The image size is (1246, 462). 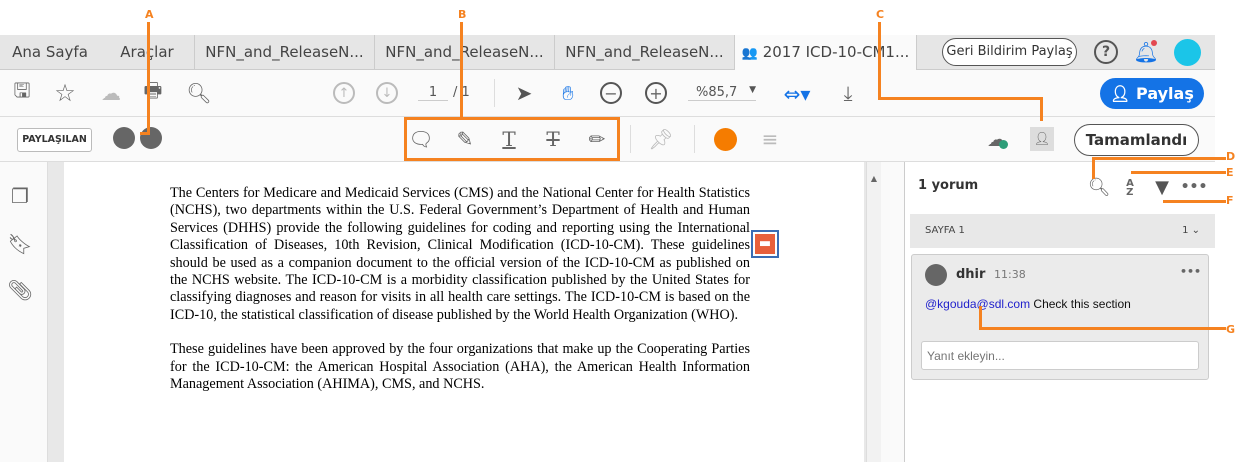 I want to click on vertical-scrollbar: ▲, so click(x=873, y=312).